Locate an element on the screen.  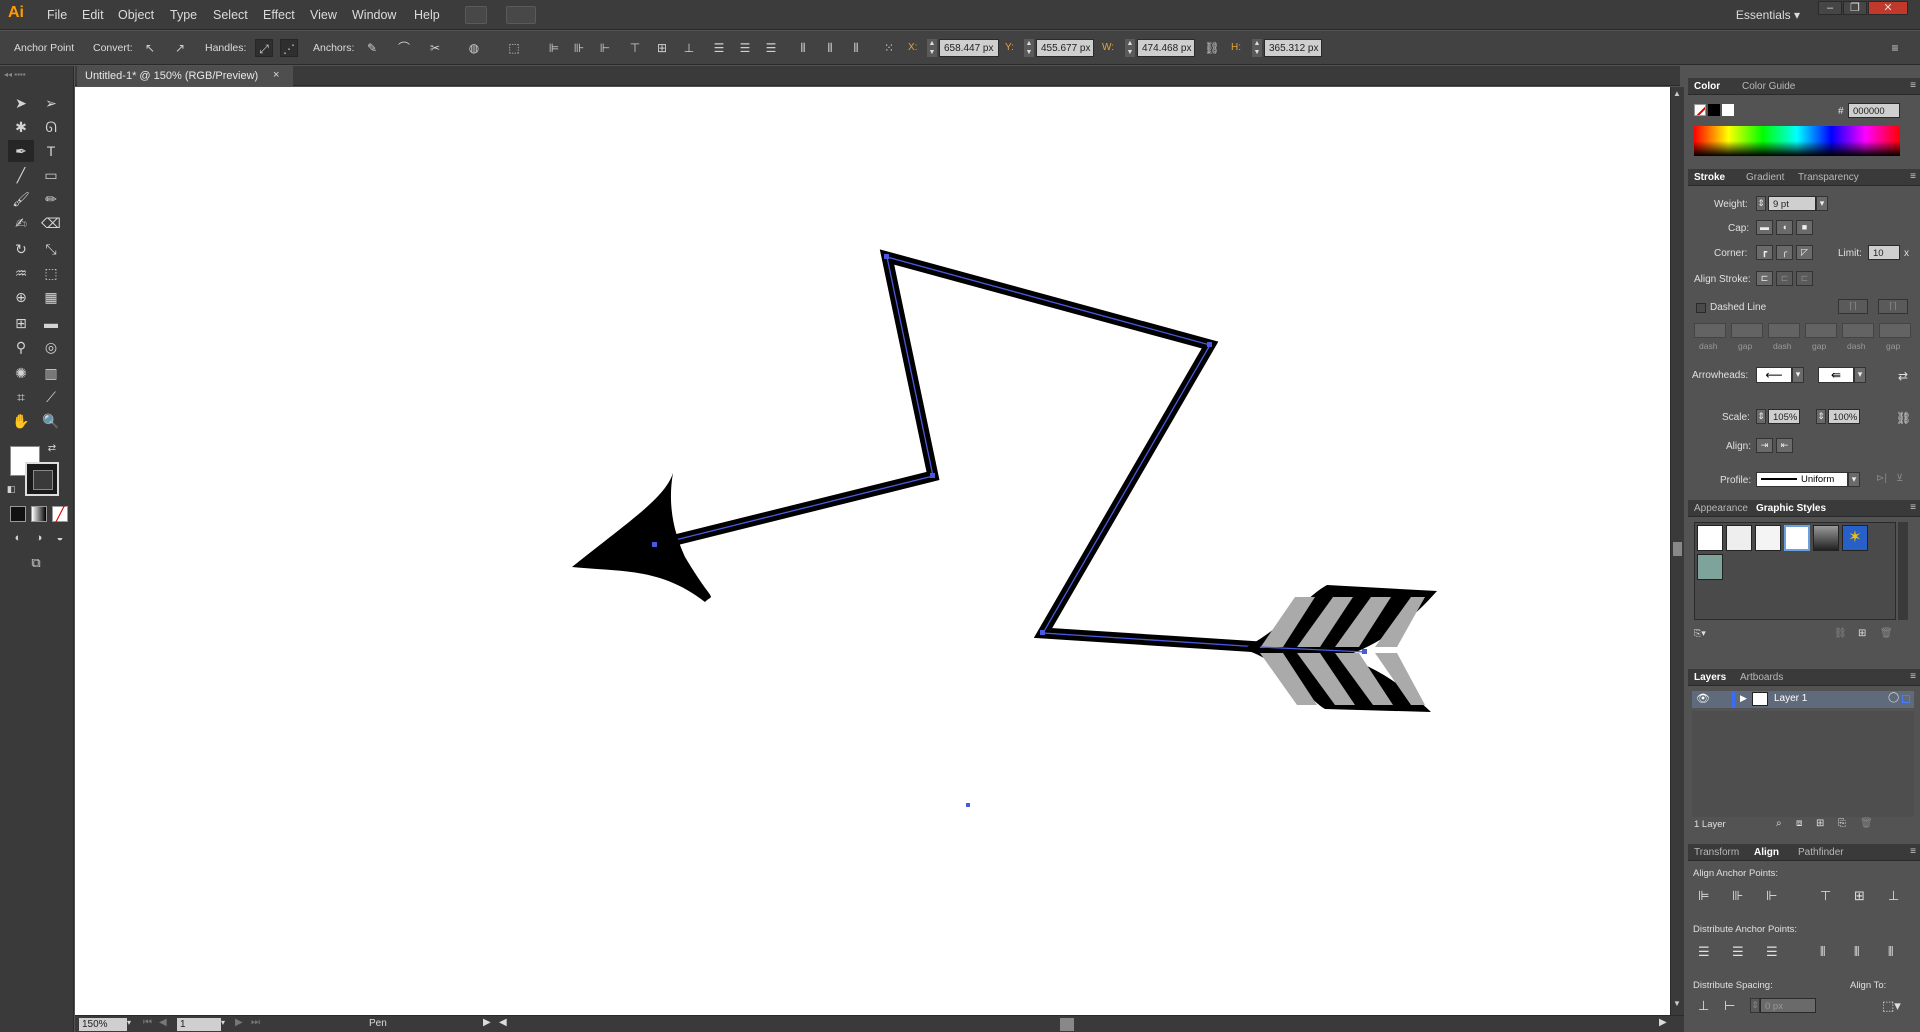
minimize-button: – is located at coordinates (1830, 8).